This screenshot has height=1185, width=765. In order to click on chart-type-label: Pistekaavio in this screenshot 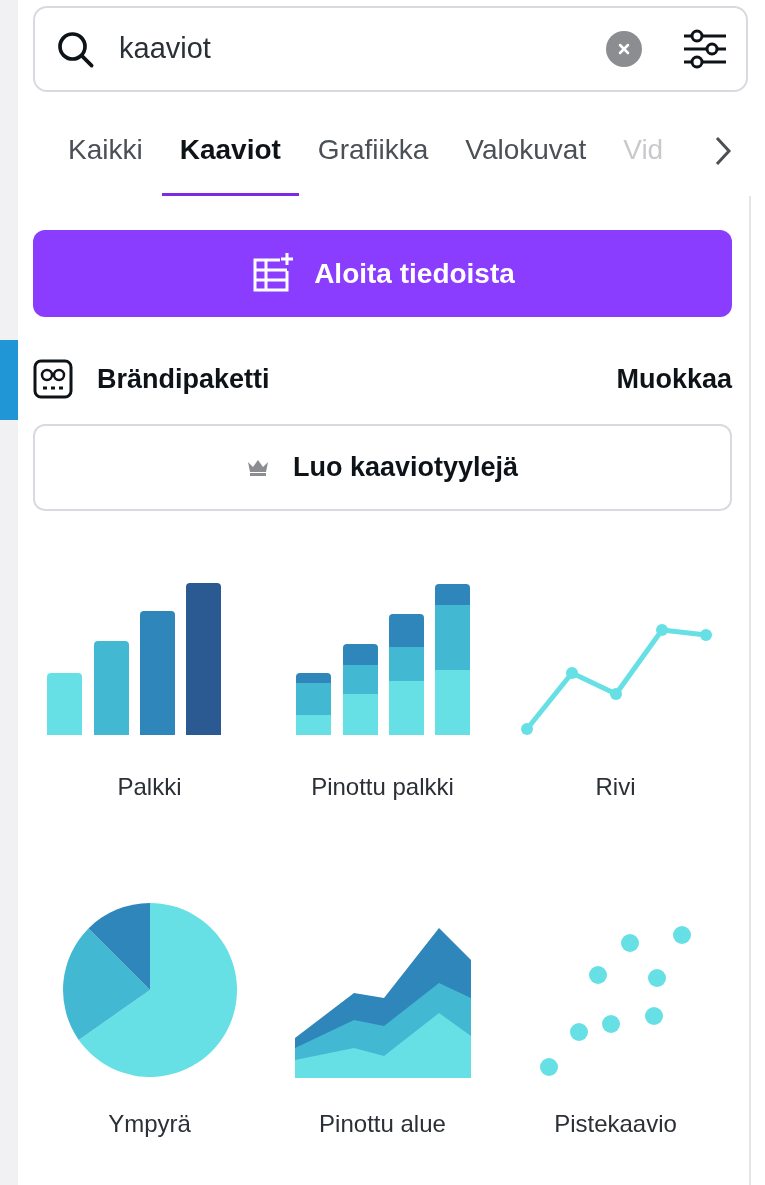, I will do `click(615, 1124)`.